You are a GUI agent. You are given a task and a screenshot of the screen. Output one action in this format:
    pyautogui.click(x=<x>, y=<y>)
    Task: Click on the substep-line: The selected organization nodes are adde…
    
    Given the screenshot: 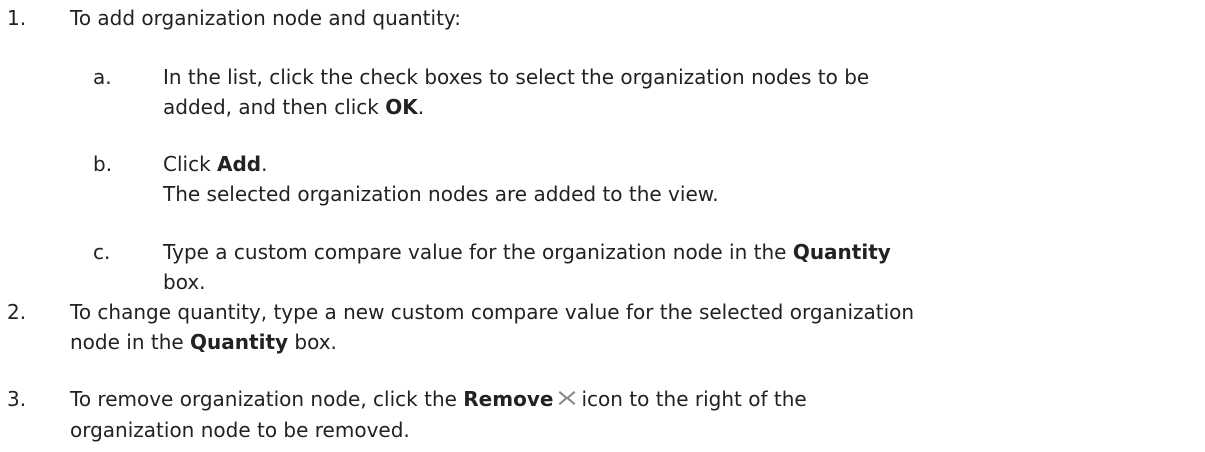 What is the action you would take?
    pyautogui.click(x=441, y=194)
    